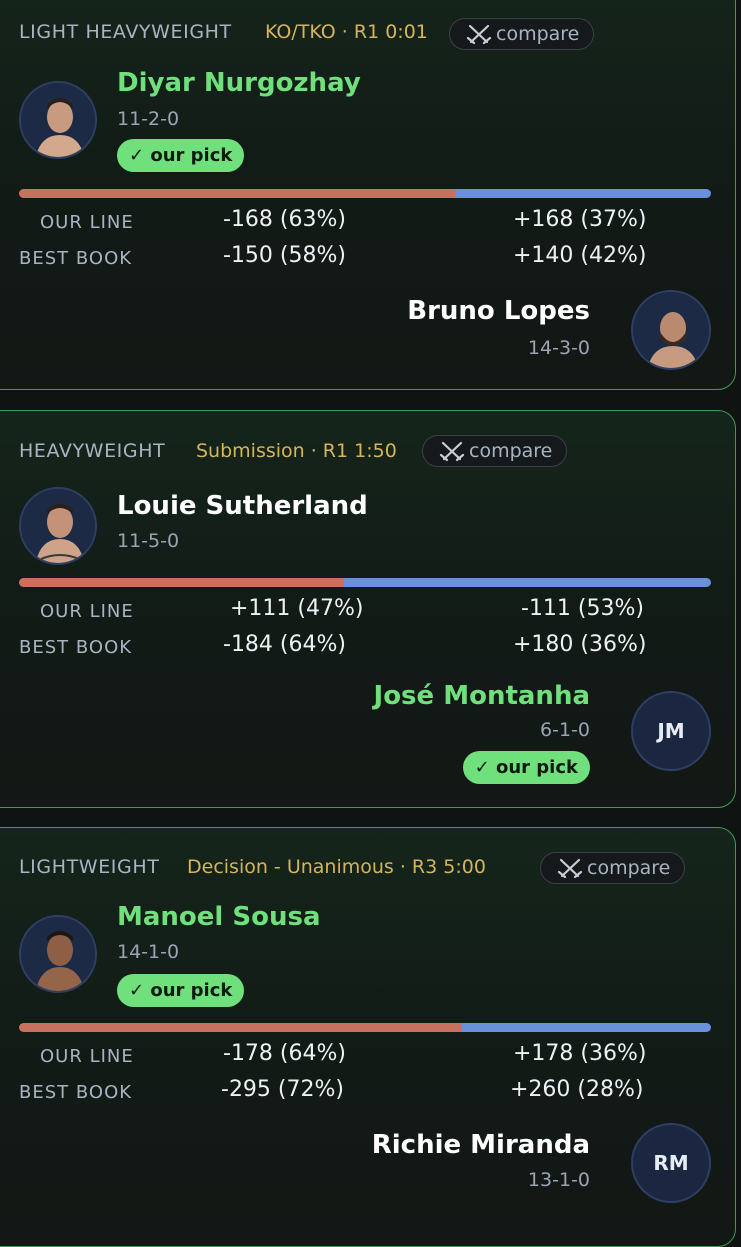 Image resolution: width=741 pixels, height=1247 pixels. Describe the element at coordinates (558, 1180) in the screenshot. I see `fighter-record: 13-1-0` at that location.